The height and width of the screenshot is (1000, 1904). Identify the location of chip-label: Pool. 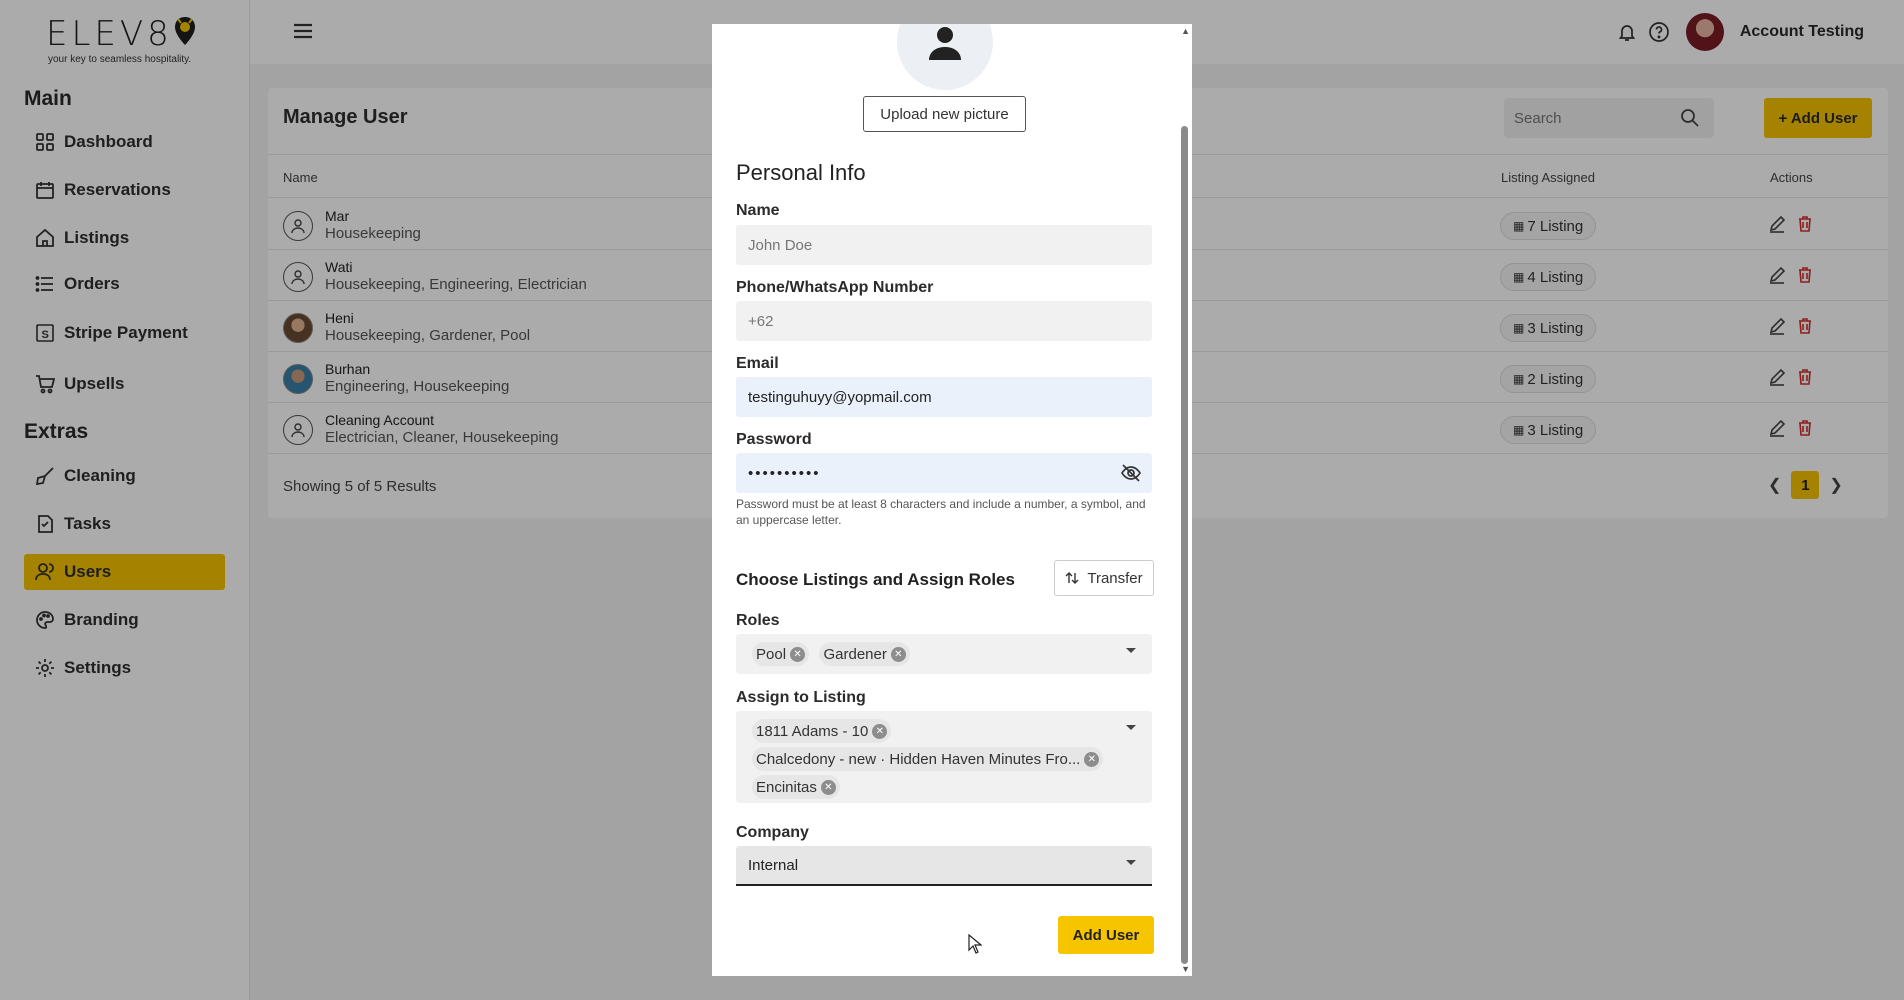
(771, 654).